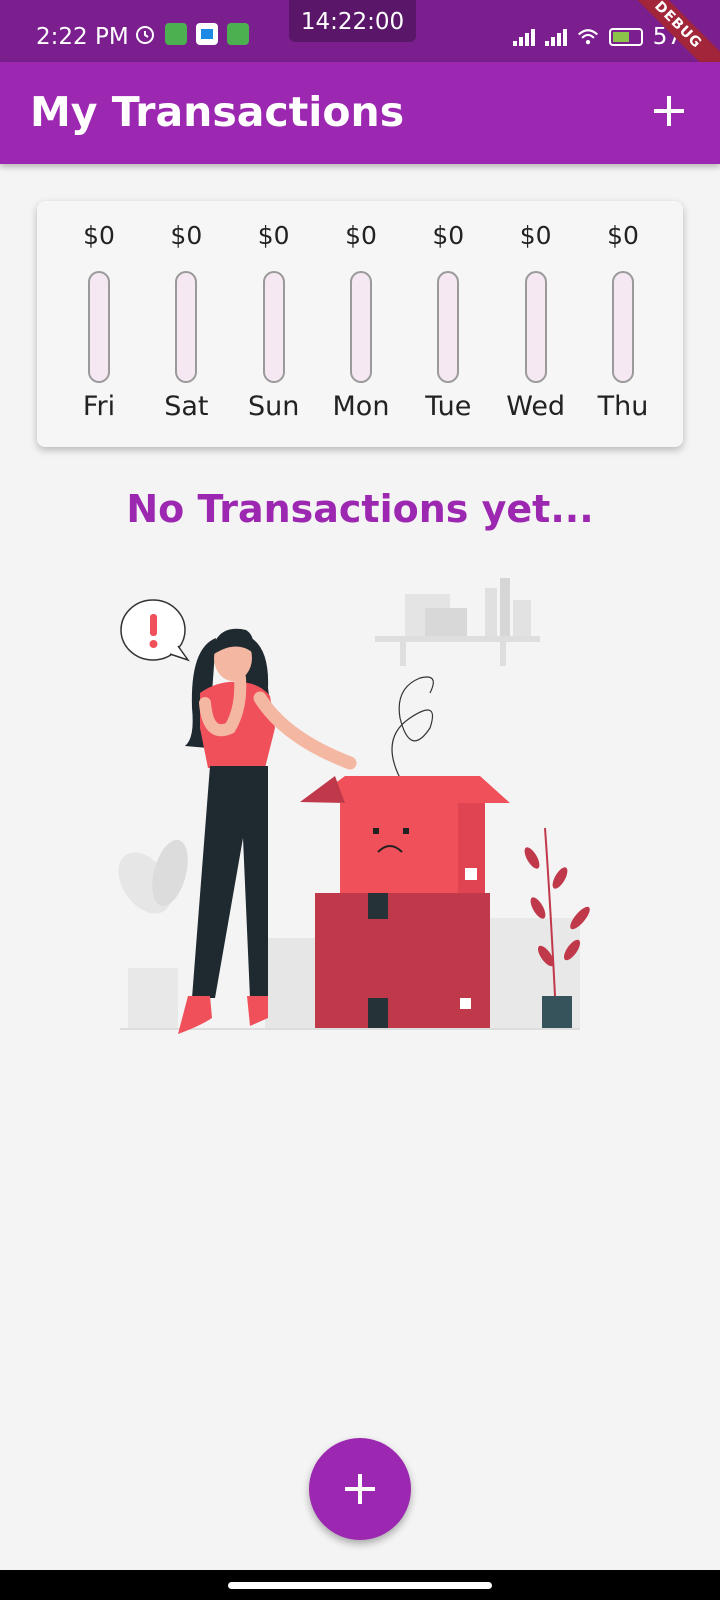 The height and width of the screenshot is (1600, 720). Describe the element at coordinates (145, 34) in the screenshot. I see `alarm-icon` at that location.